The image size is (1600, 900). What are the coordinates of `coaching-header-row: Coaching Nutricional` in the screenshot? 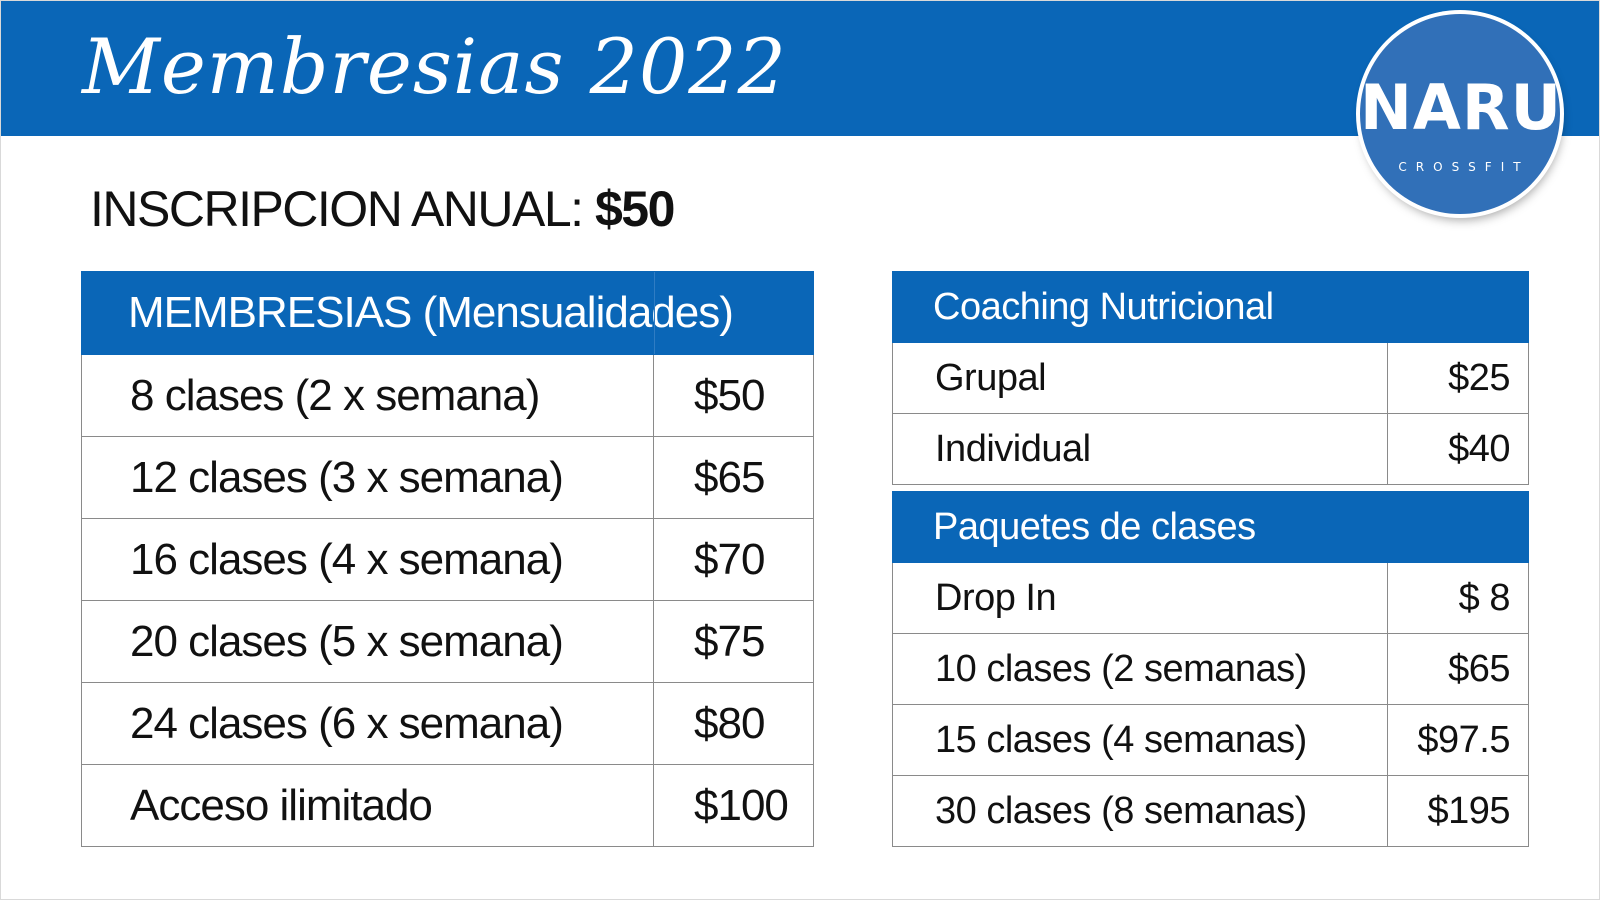 It's located at (1210, 307).